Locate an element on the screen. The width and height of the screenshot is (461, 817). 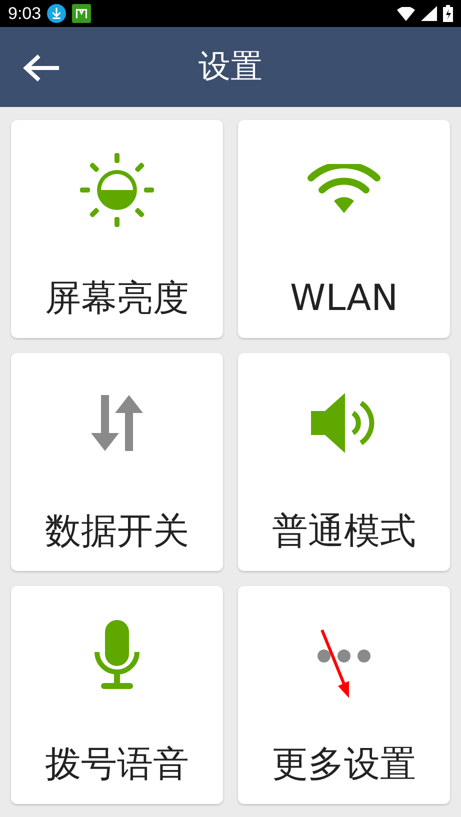
download-icon is located at coordinates (56, 13).